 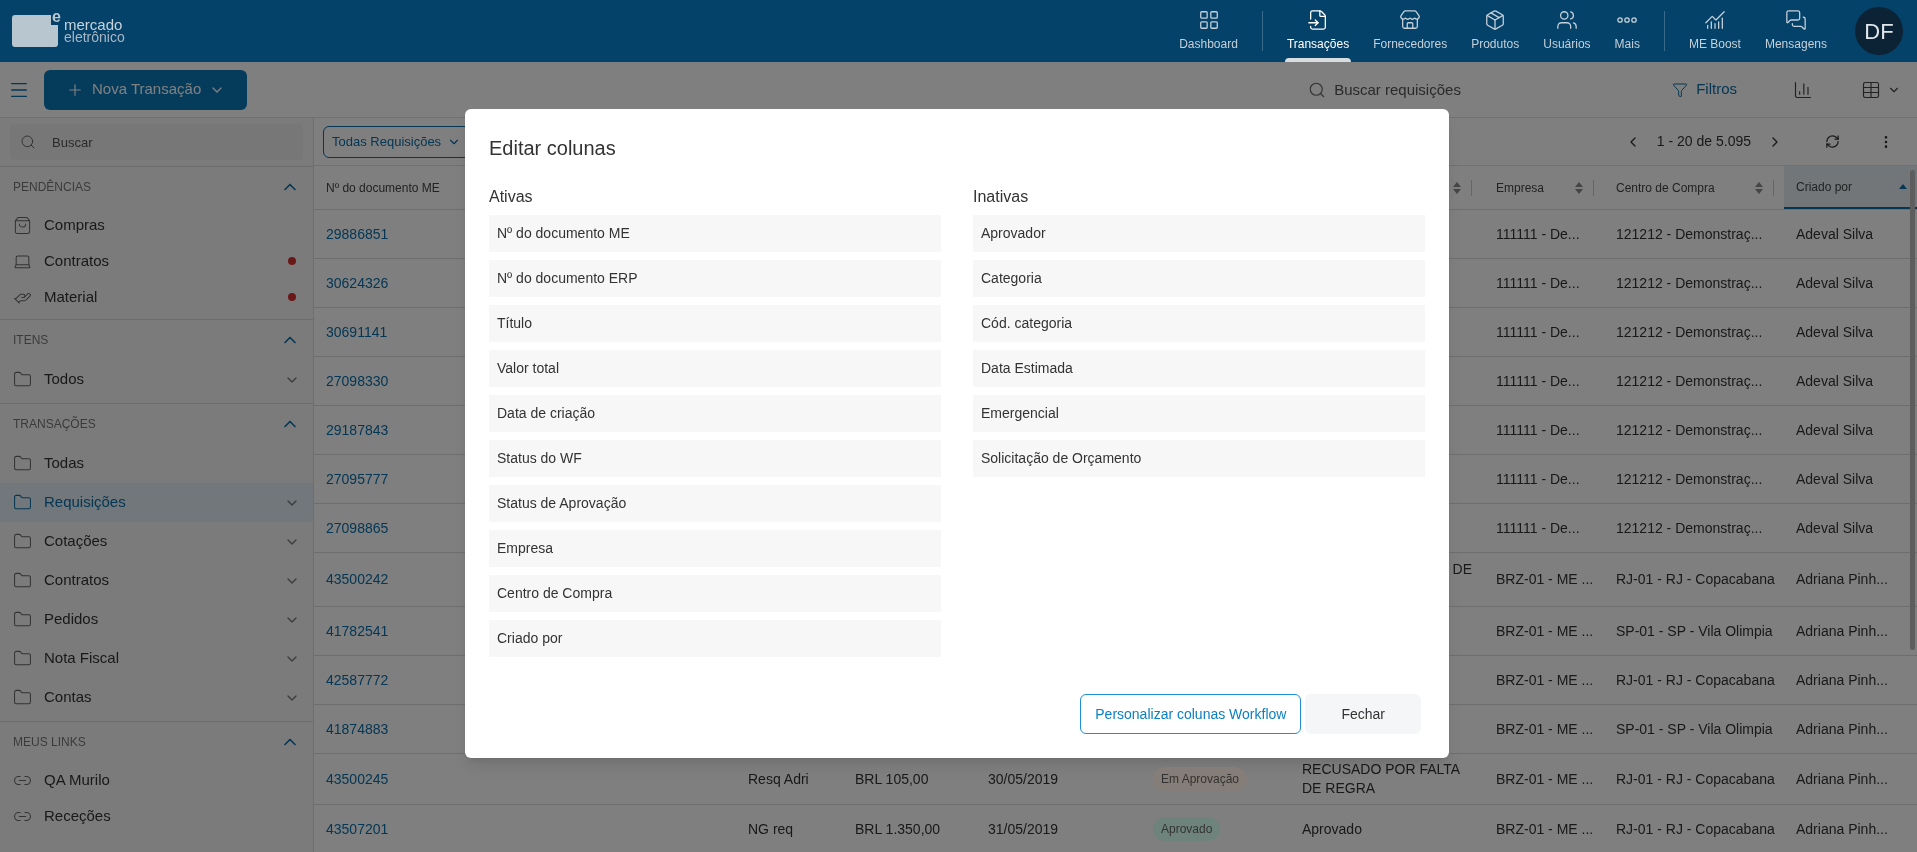 I want to click on column-header: Empresa, so click(x=1544, y=187).